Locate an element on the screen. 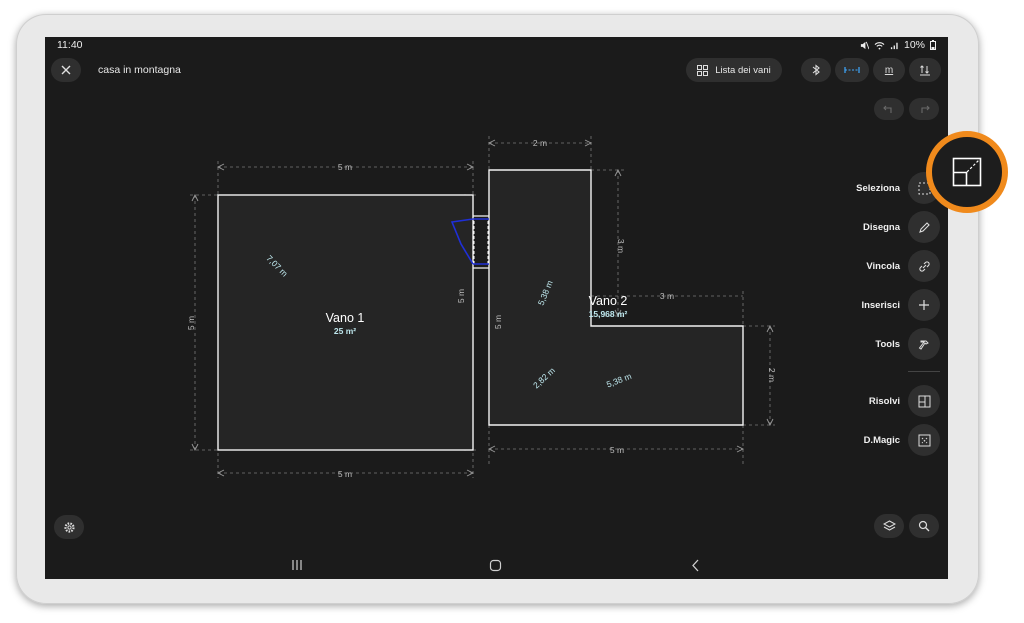 The height and width of the screenshot is (623, 1024). tool-draw: Disegna is located at coordinates (901, 227).